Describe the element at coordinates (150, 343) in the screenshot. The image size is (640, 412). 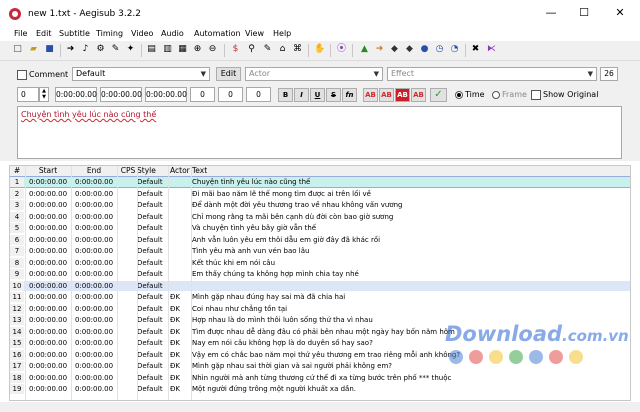
I see `cell-style: Default` at that location.